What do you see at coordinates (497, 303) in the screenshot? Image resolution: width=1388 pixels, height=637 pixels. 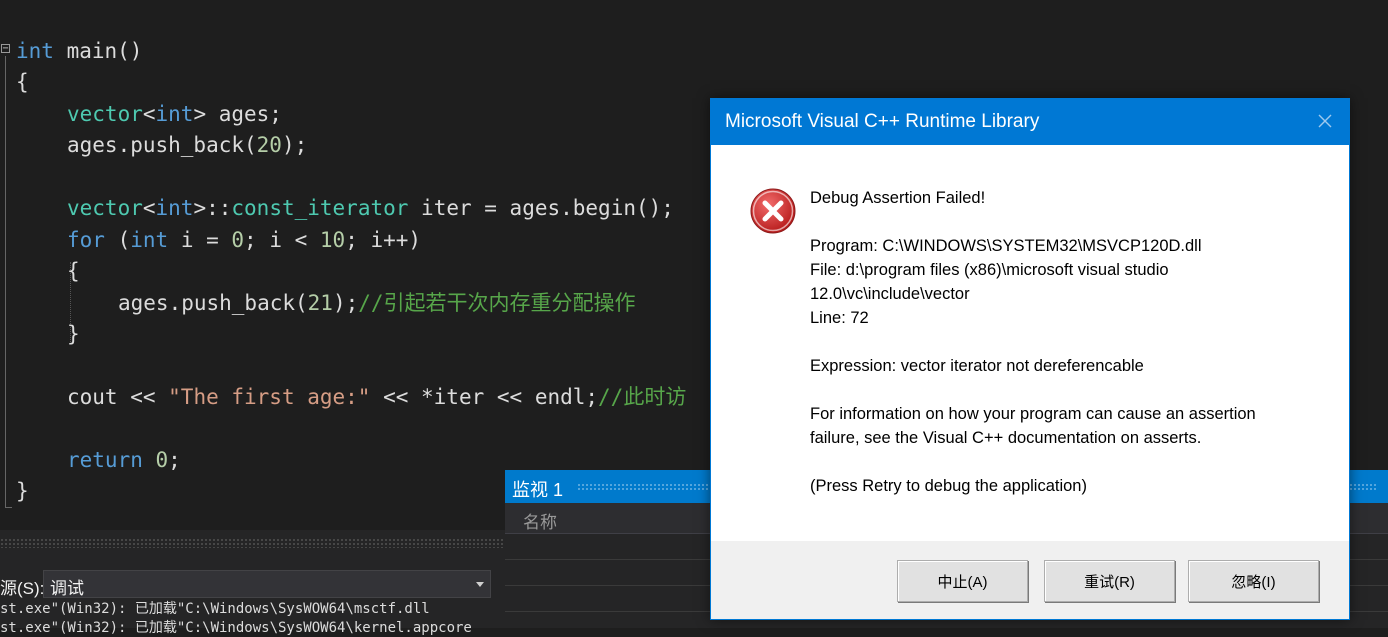 I see `code-comment: //引起若干次内存重分配操作` at bounding box center [497, 303].